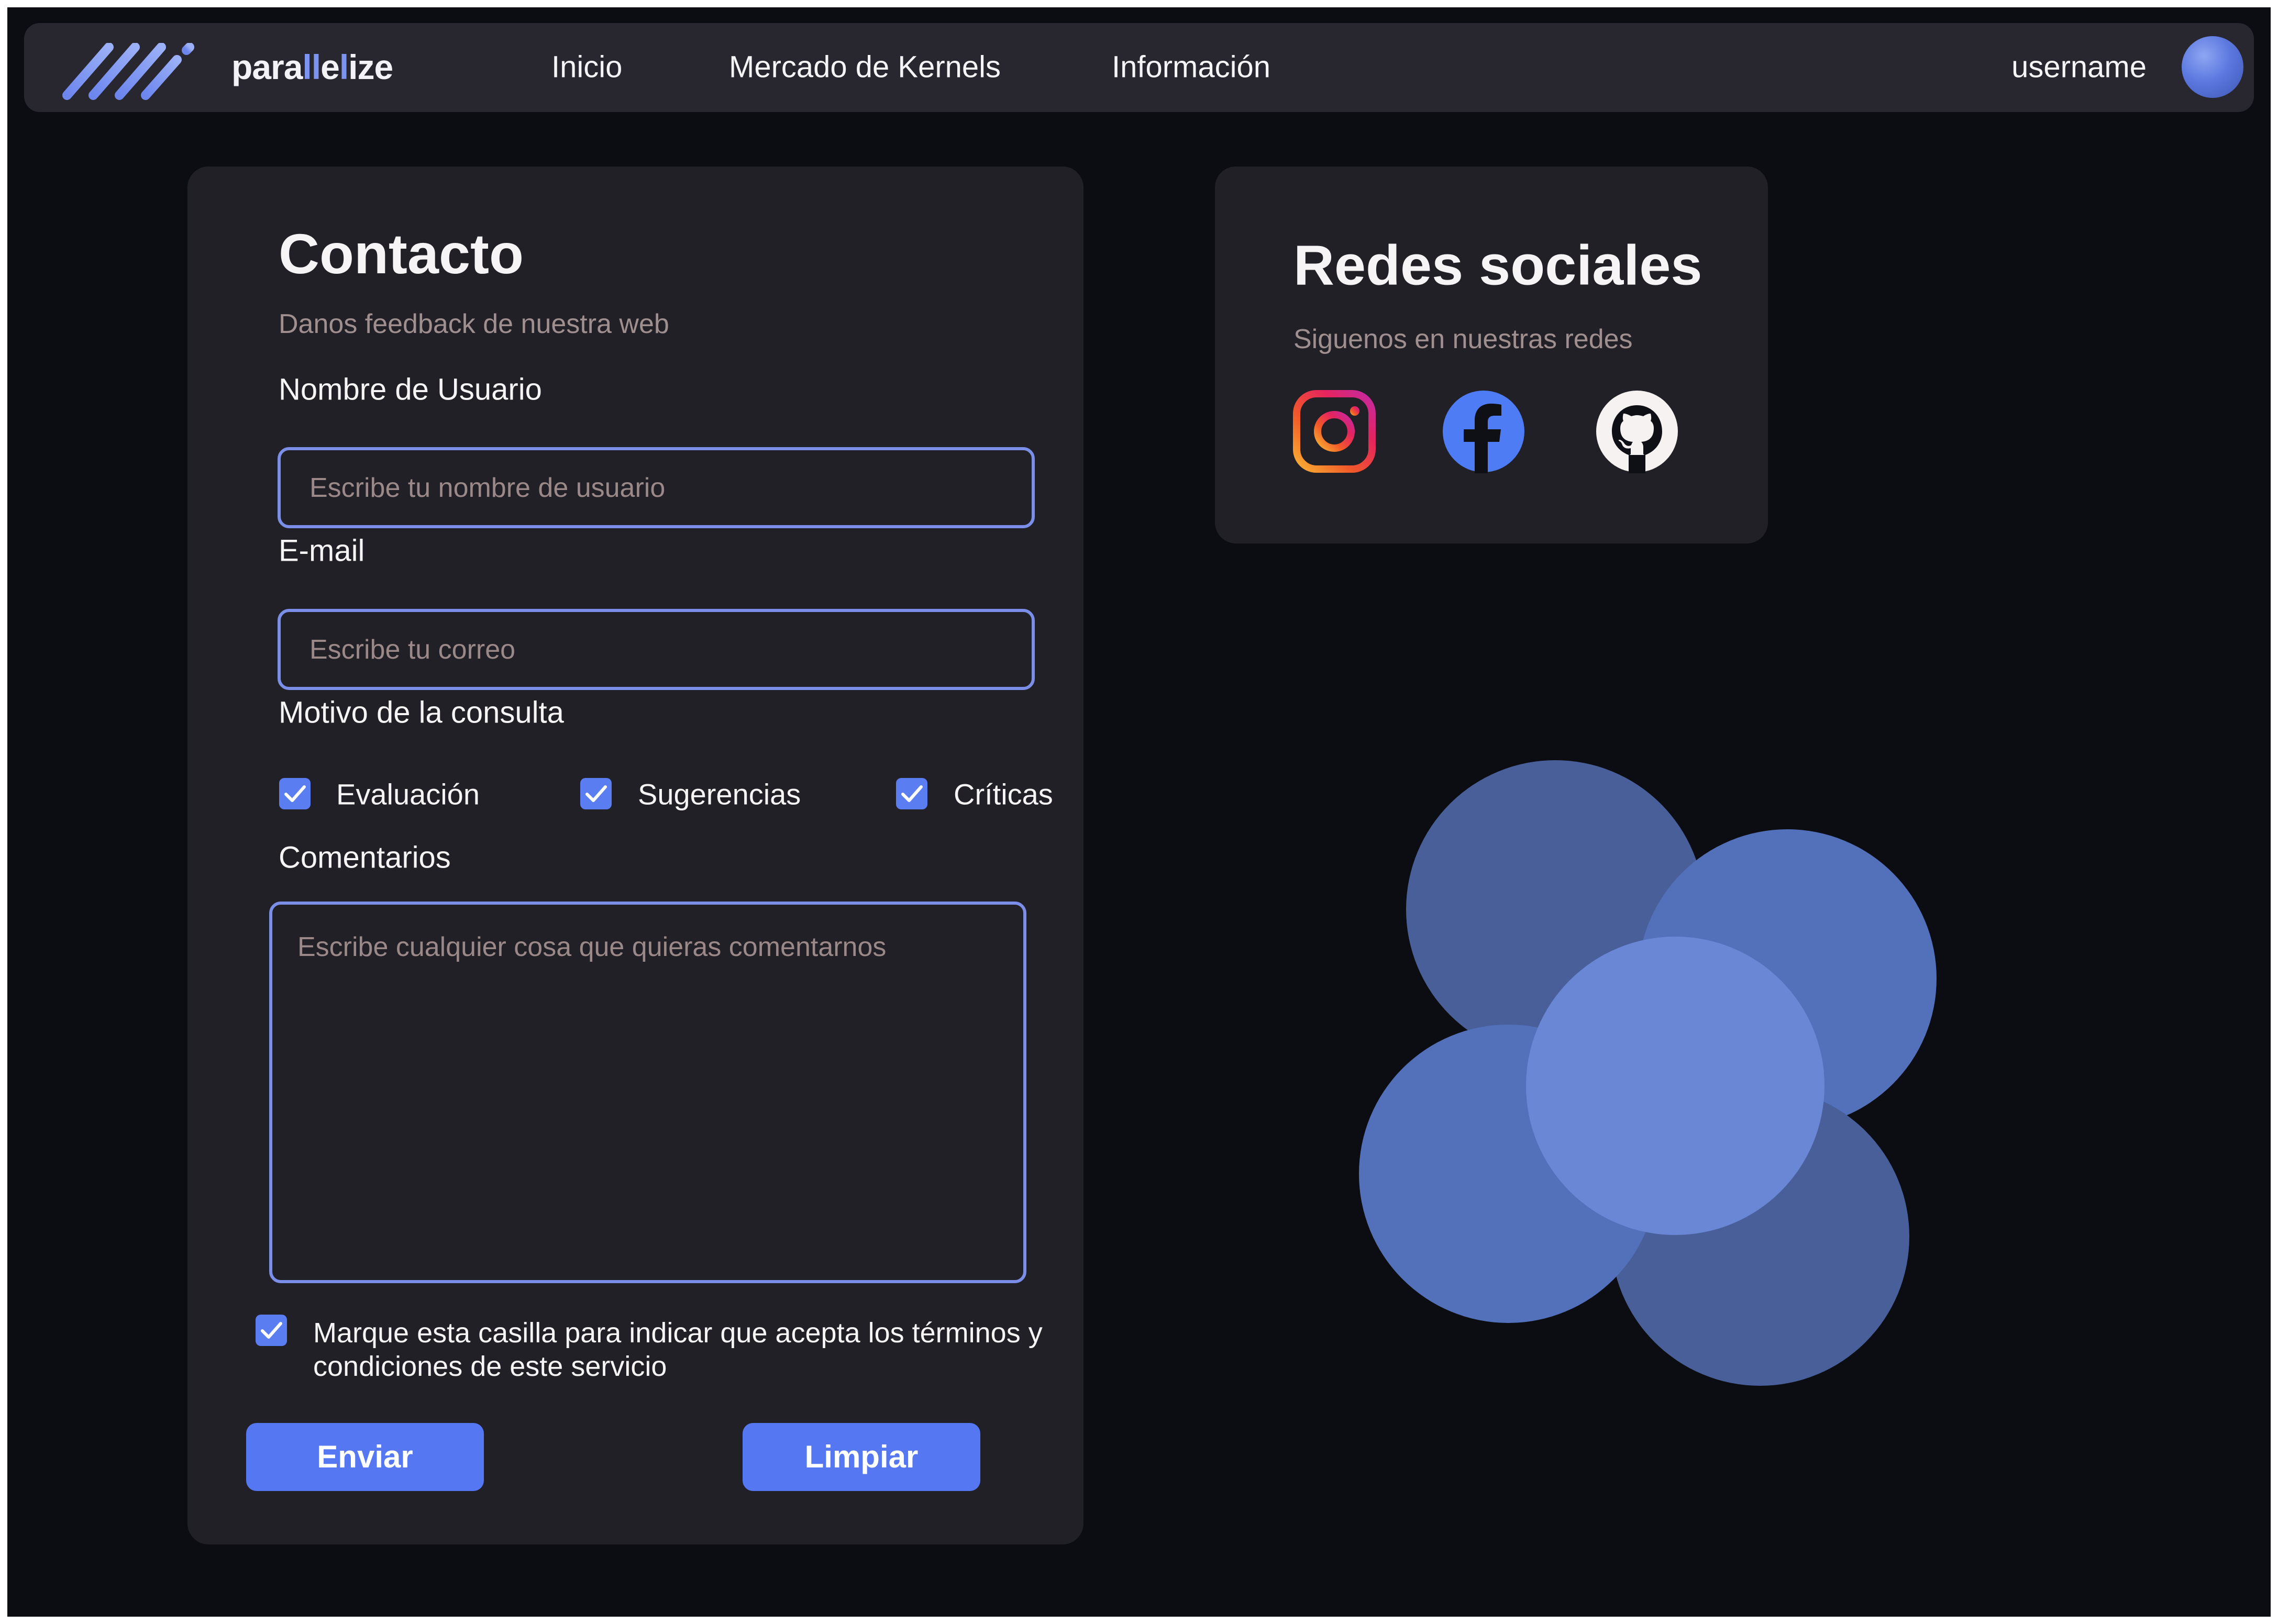 The image size is (2278, 1624). I want to click on contact-title: Contacto, so click(401, 253).